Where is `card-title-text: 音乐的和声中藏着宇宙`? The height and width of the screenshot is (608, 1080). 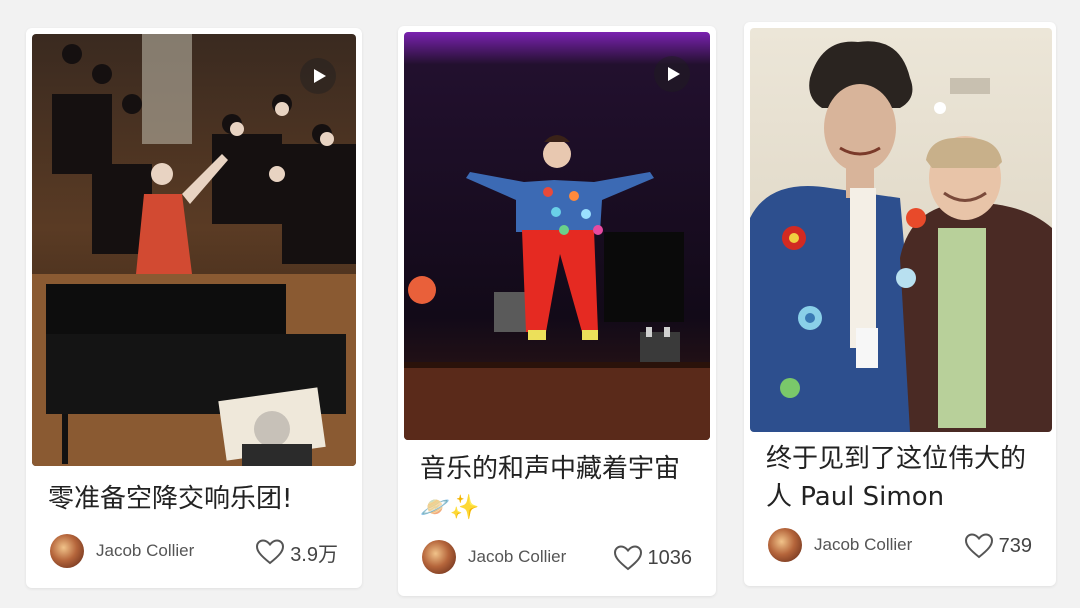 card-title-text: 音乐的和声中藏着宇宙 is located at coordinates (550, 469).